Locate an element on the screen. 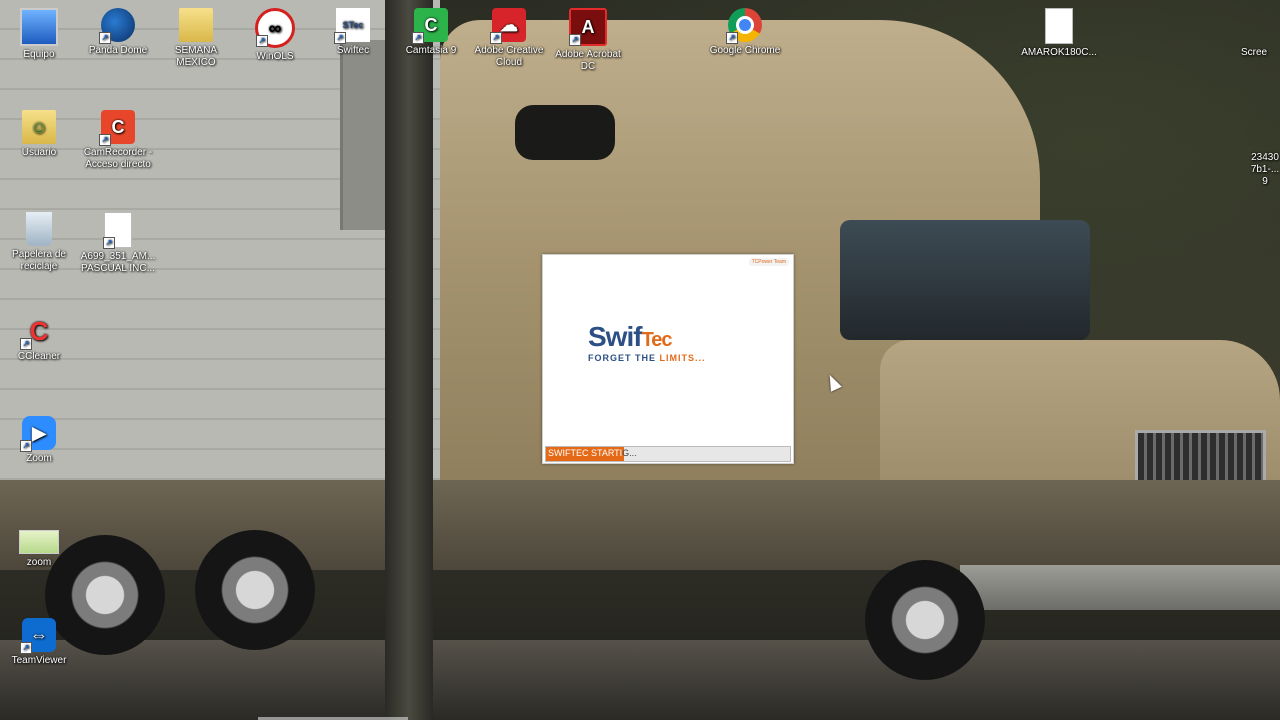 The height and width of the screenshot is (720, 1280). desktop-icon-papelera: Papelera de reciclaje is located at coordinates (39, 242).